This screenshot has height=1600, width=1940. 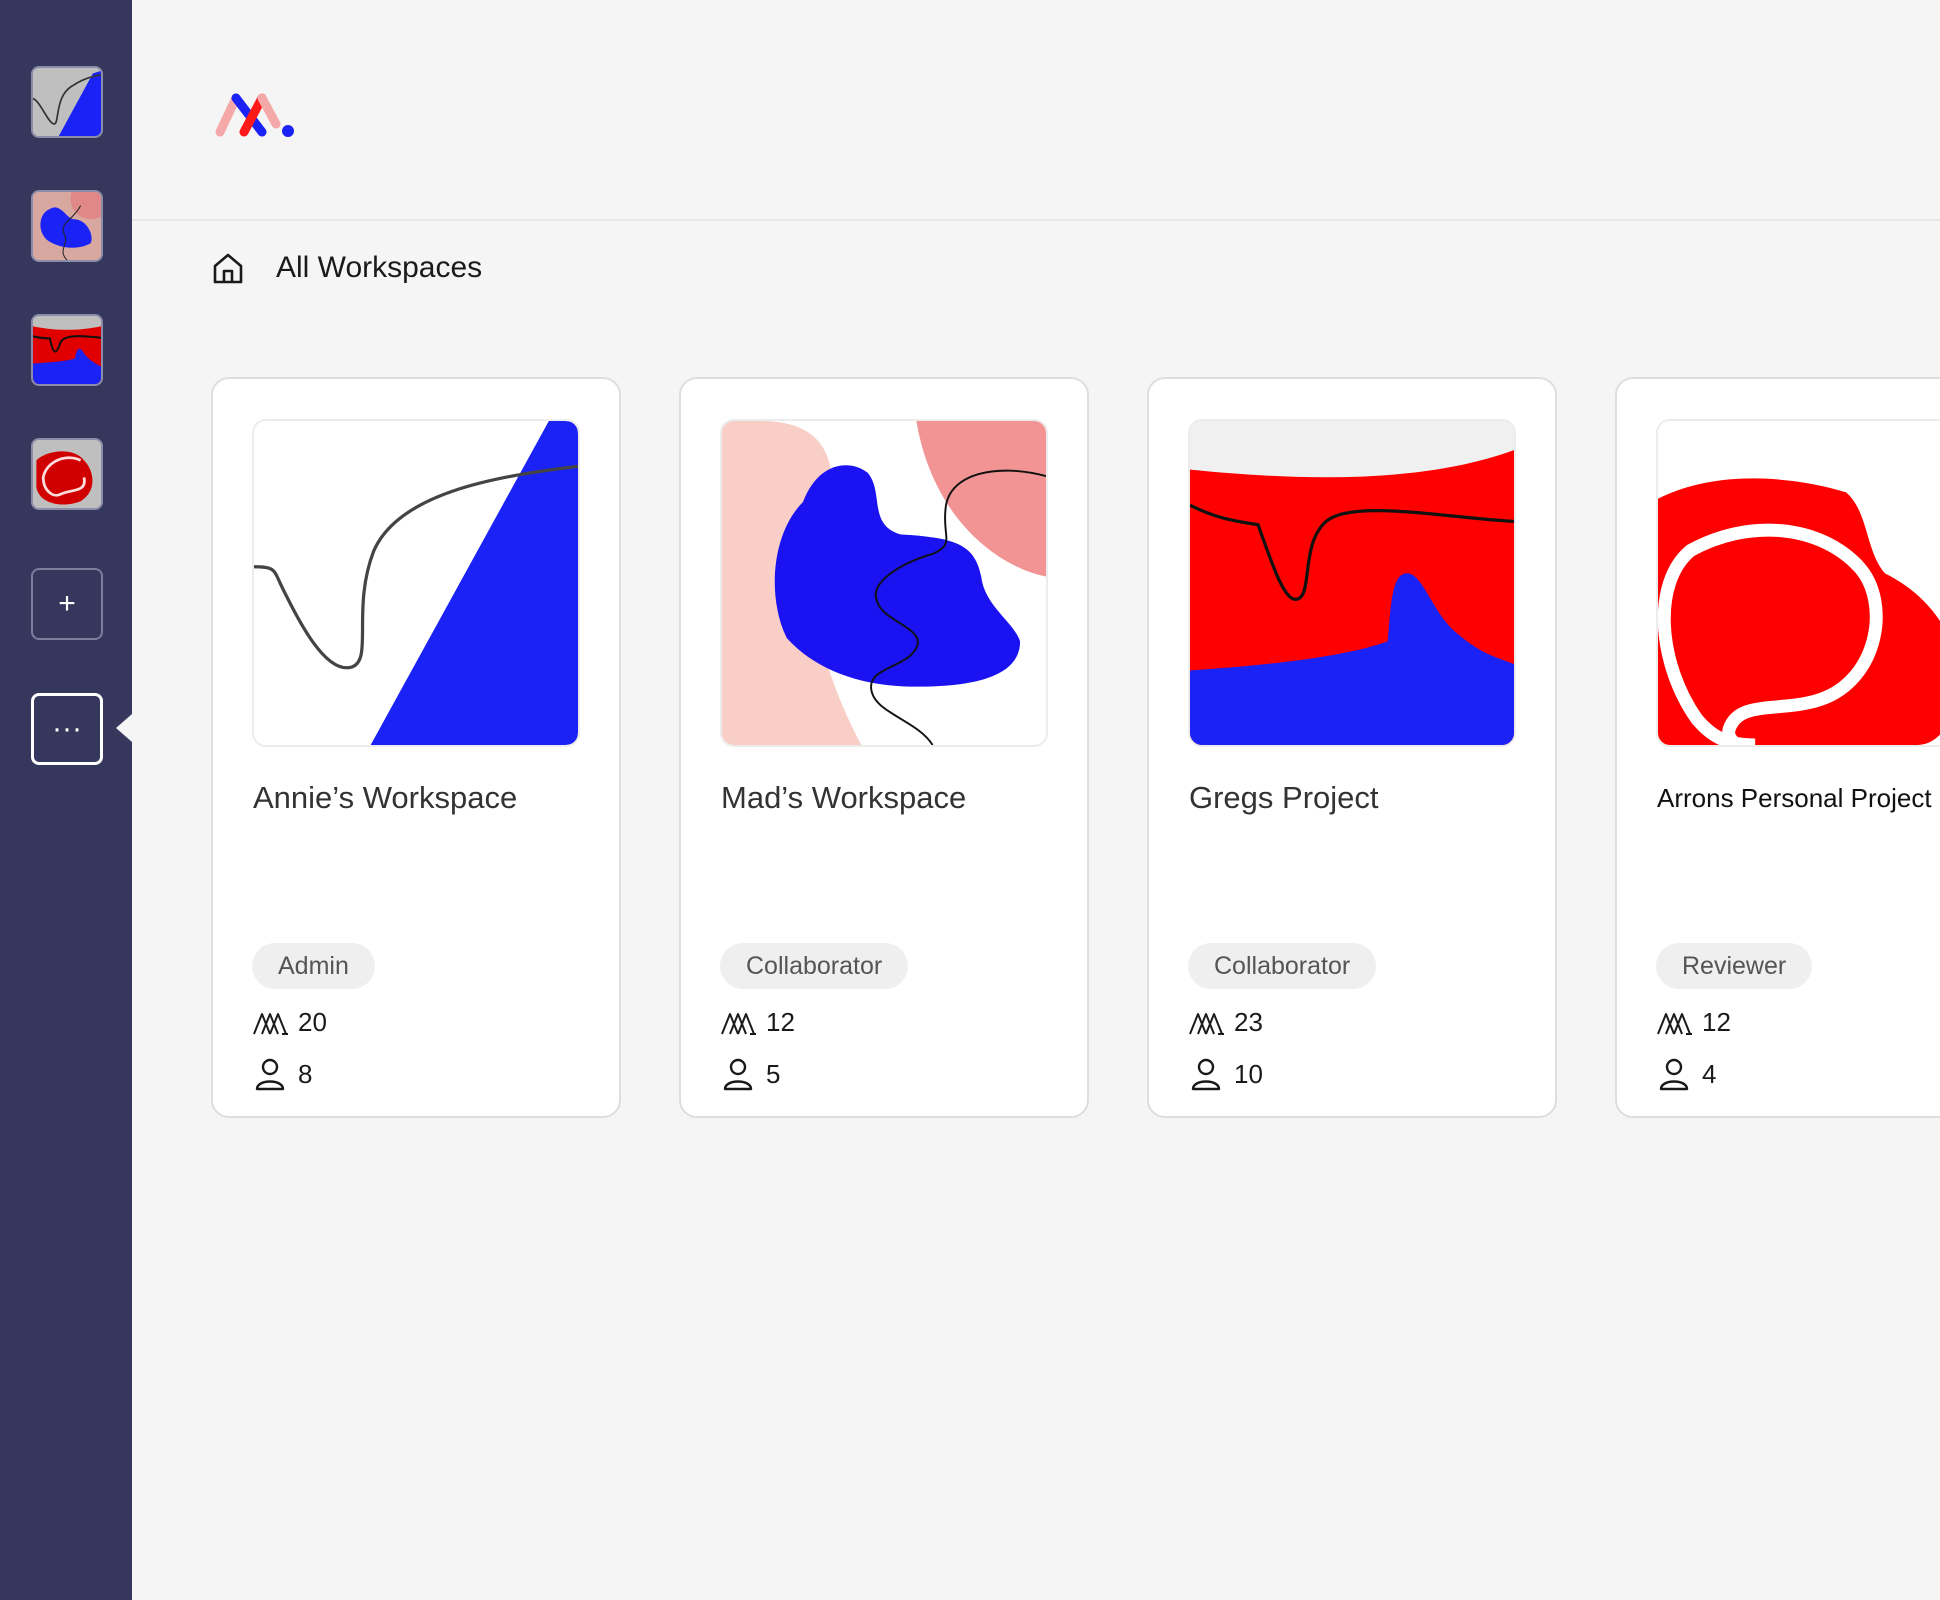 What do you see at coordinates (416, 747) in the screenshot?
I see `workspace-card-annie: Annie’s Workspace Admin 20 8` at bounding box center [416, 747].